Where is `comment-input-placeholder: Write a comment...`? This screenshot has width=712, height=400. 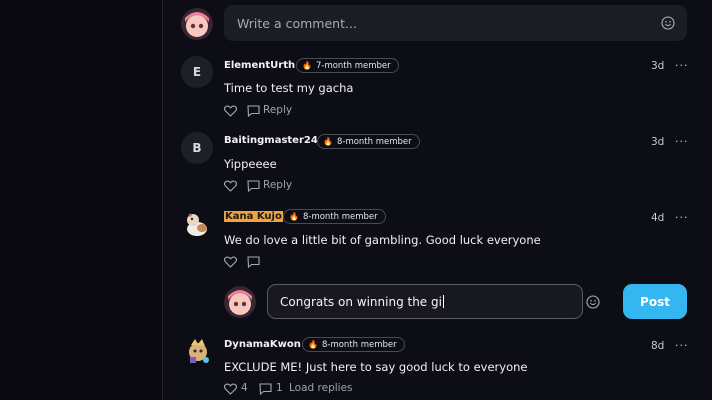
comment-input-placeholder: Write a comment... is located at coordinates (297, 23).